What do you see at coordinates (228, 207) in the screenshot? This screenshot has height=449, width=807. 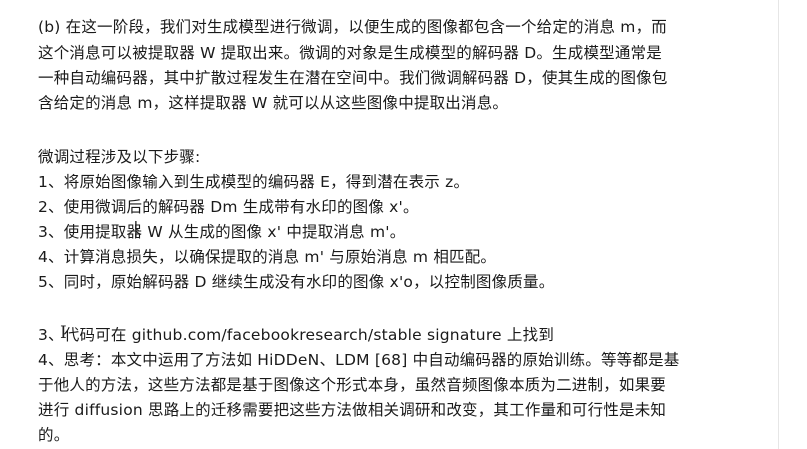 I see `step-2: 2、使用微调后的解码器 Dm 生成带有水印的图像 x'。` at bounding box center [228, 207].